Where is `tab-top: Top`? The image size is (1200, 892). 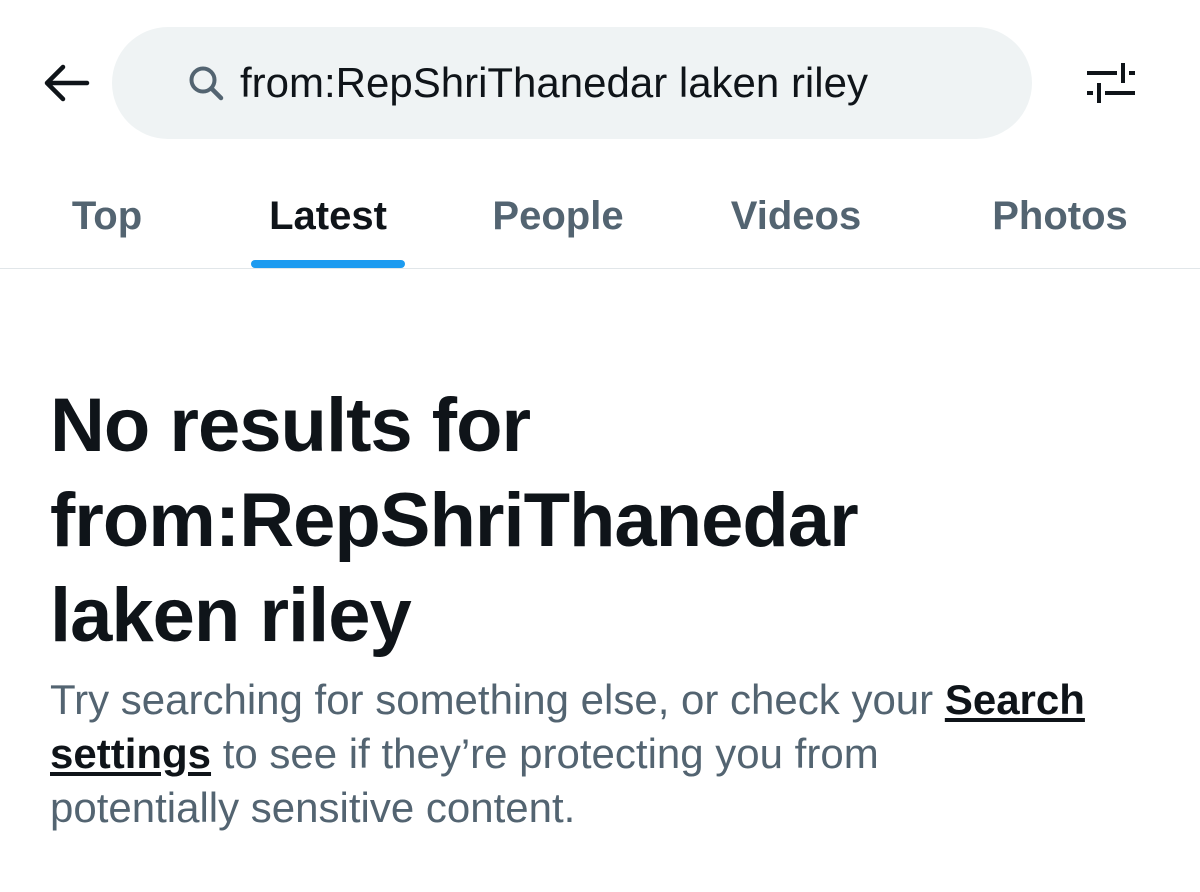 tab-top: Top is located at coordinates (107, 216).